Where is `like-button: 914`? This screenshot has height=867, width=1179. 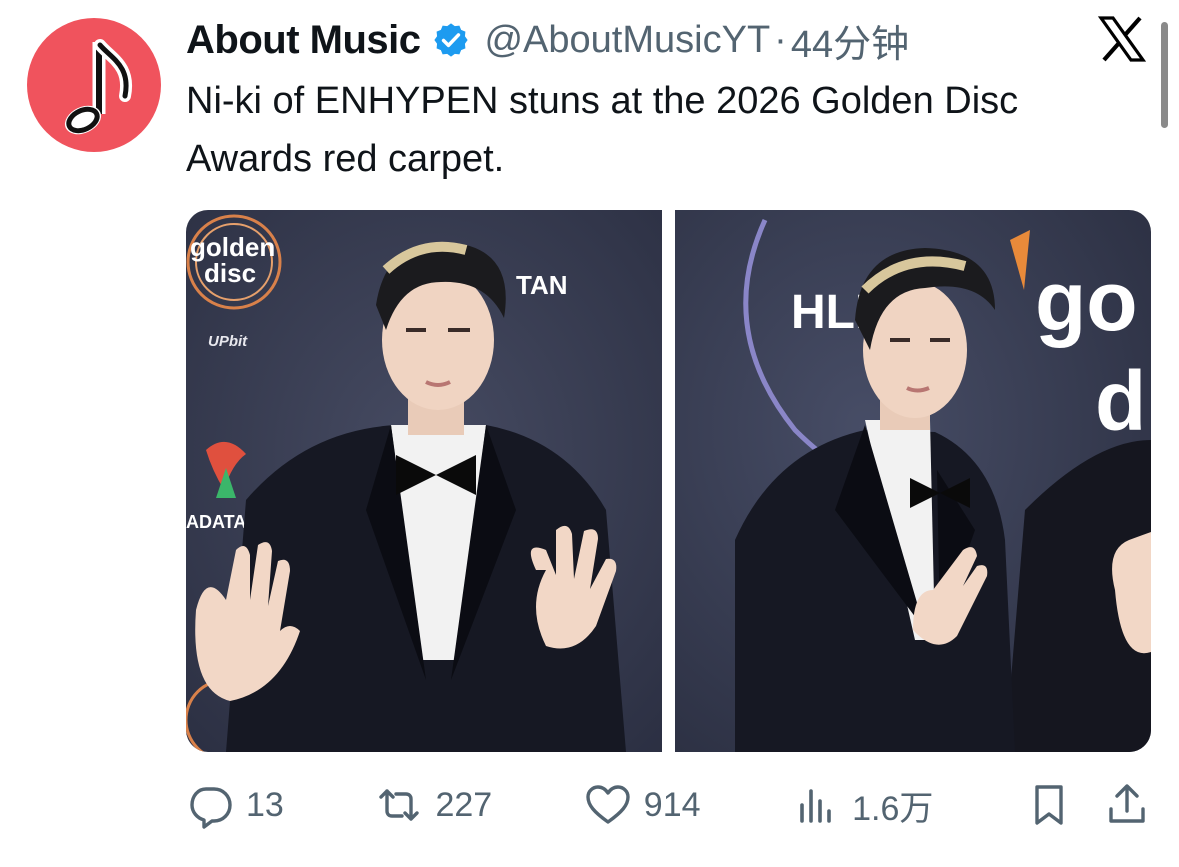 like-button: 914 is located at coordinates (642, 805).